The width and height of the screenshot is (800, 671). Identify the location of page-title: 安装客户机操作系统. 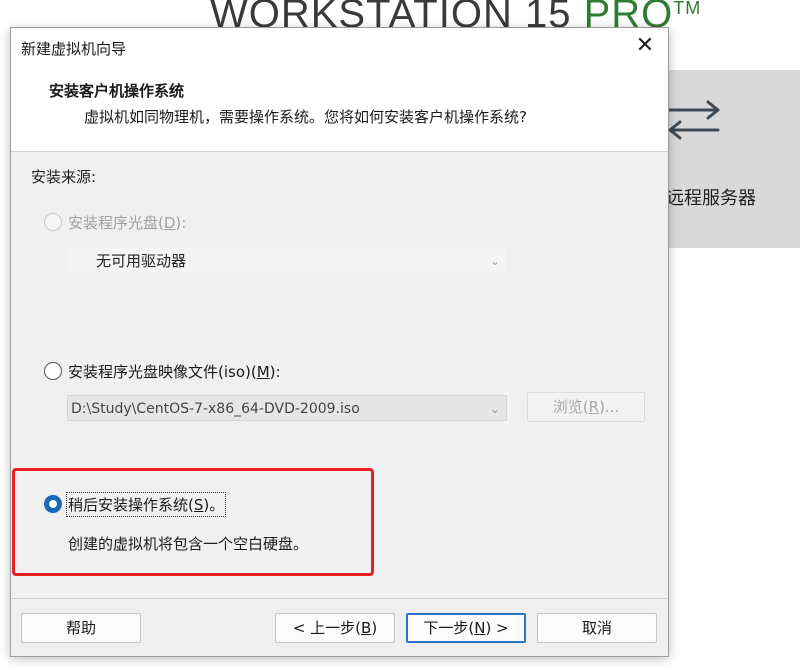
(117, 91).